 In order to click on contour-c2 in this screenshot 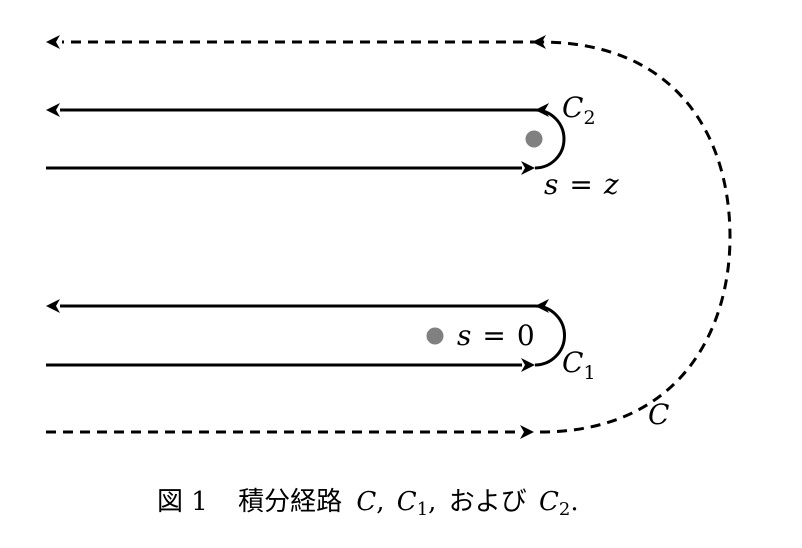, I will do `click(306, 139)`.